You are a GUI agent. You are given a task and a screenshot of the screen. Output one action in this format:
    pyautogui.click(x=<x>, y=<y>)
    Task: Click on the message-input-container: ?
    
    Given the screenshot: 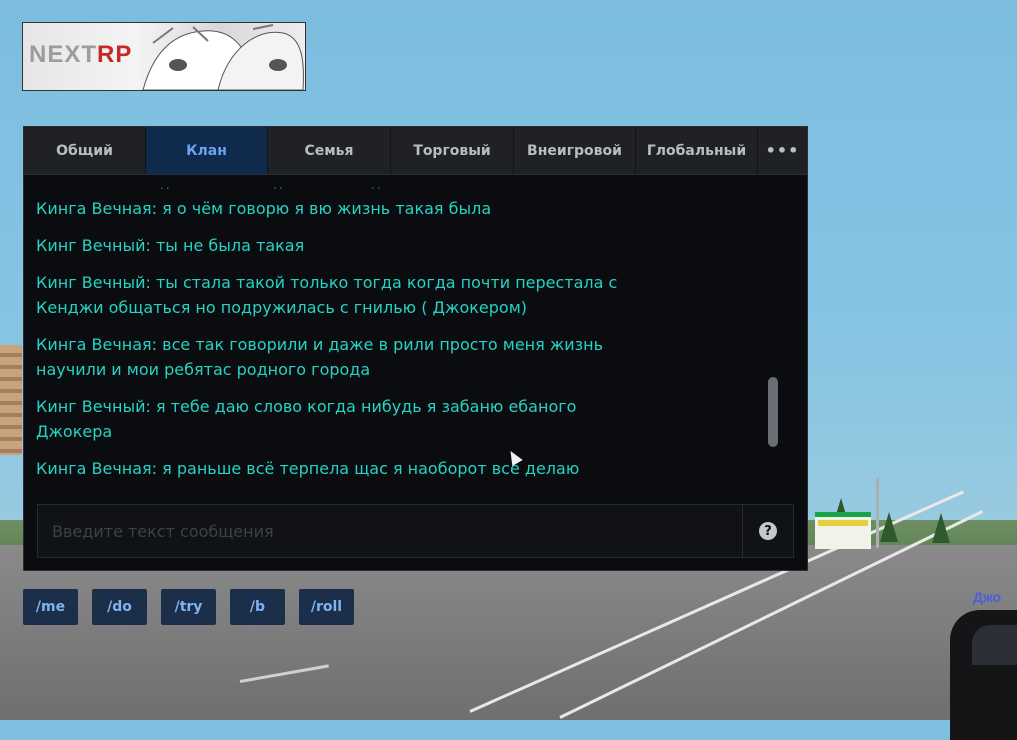 What is the action you would take?
    pyautogui.click(x=415, y=531)
    